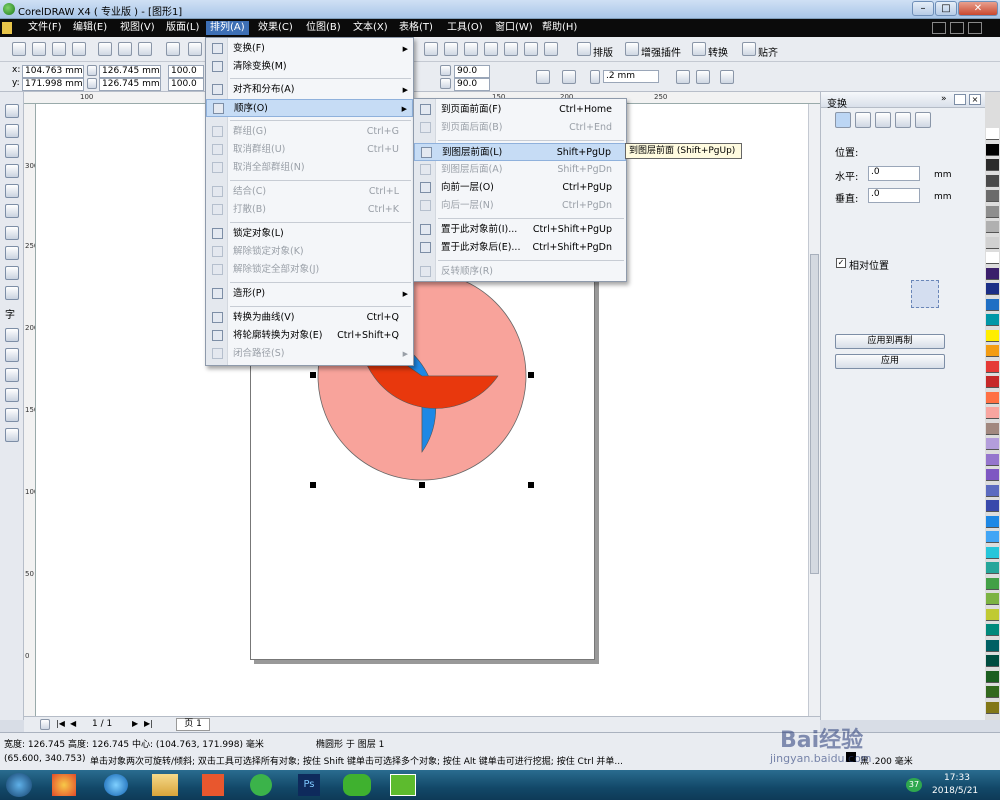 This screenshot has height=800, width=1000. Describe the element at coordinates (309, 108) in the screenshot. I see `arrange-menu-item: 顺序(O) ▶` at that location.